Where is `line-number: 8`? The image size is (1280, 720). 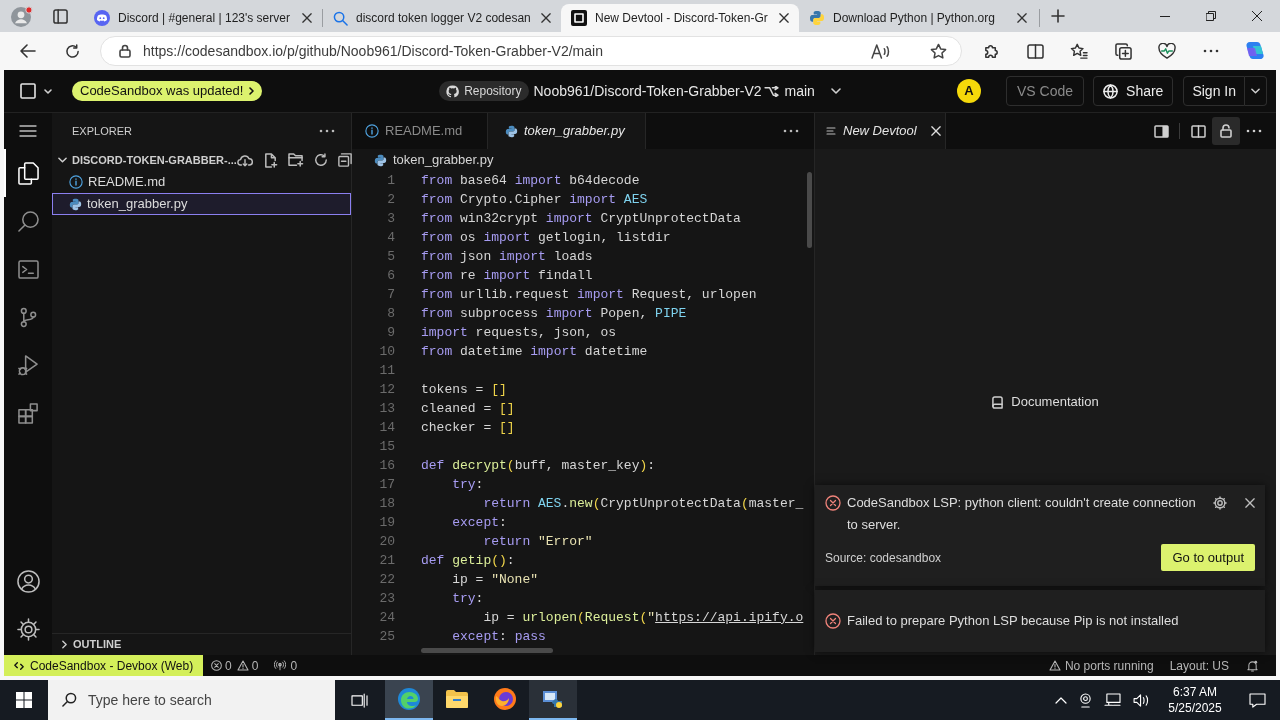 line-number: 8 is located at coordinates (390, 313).